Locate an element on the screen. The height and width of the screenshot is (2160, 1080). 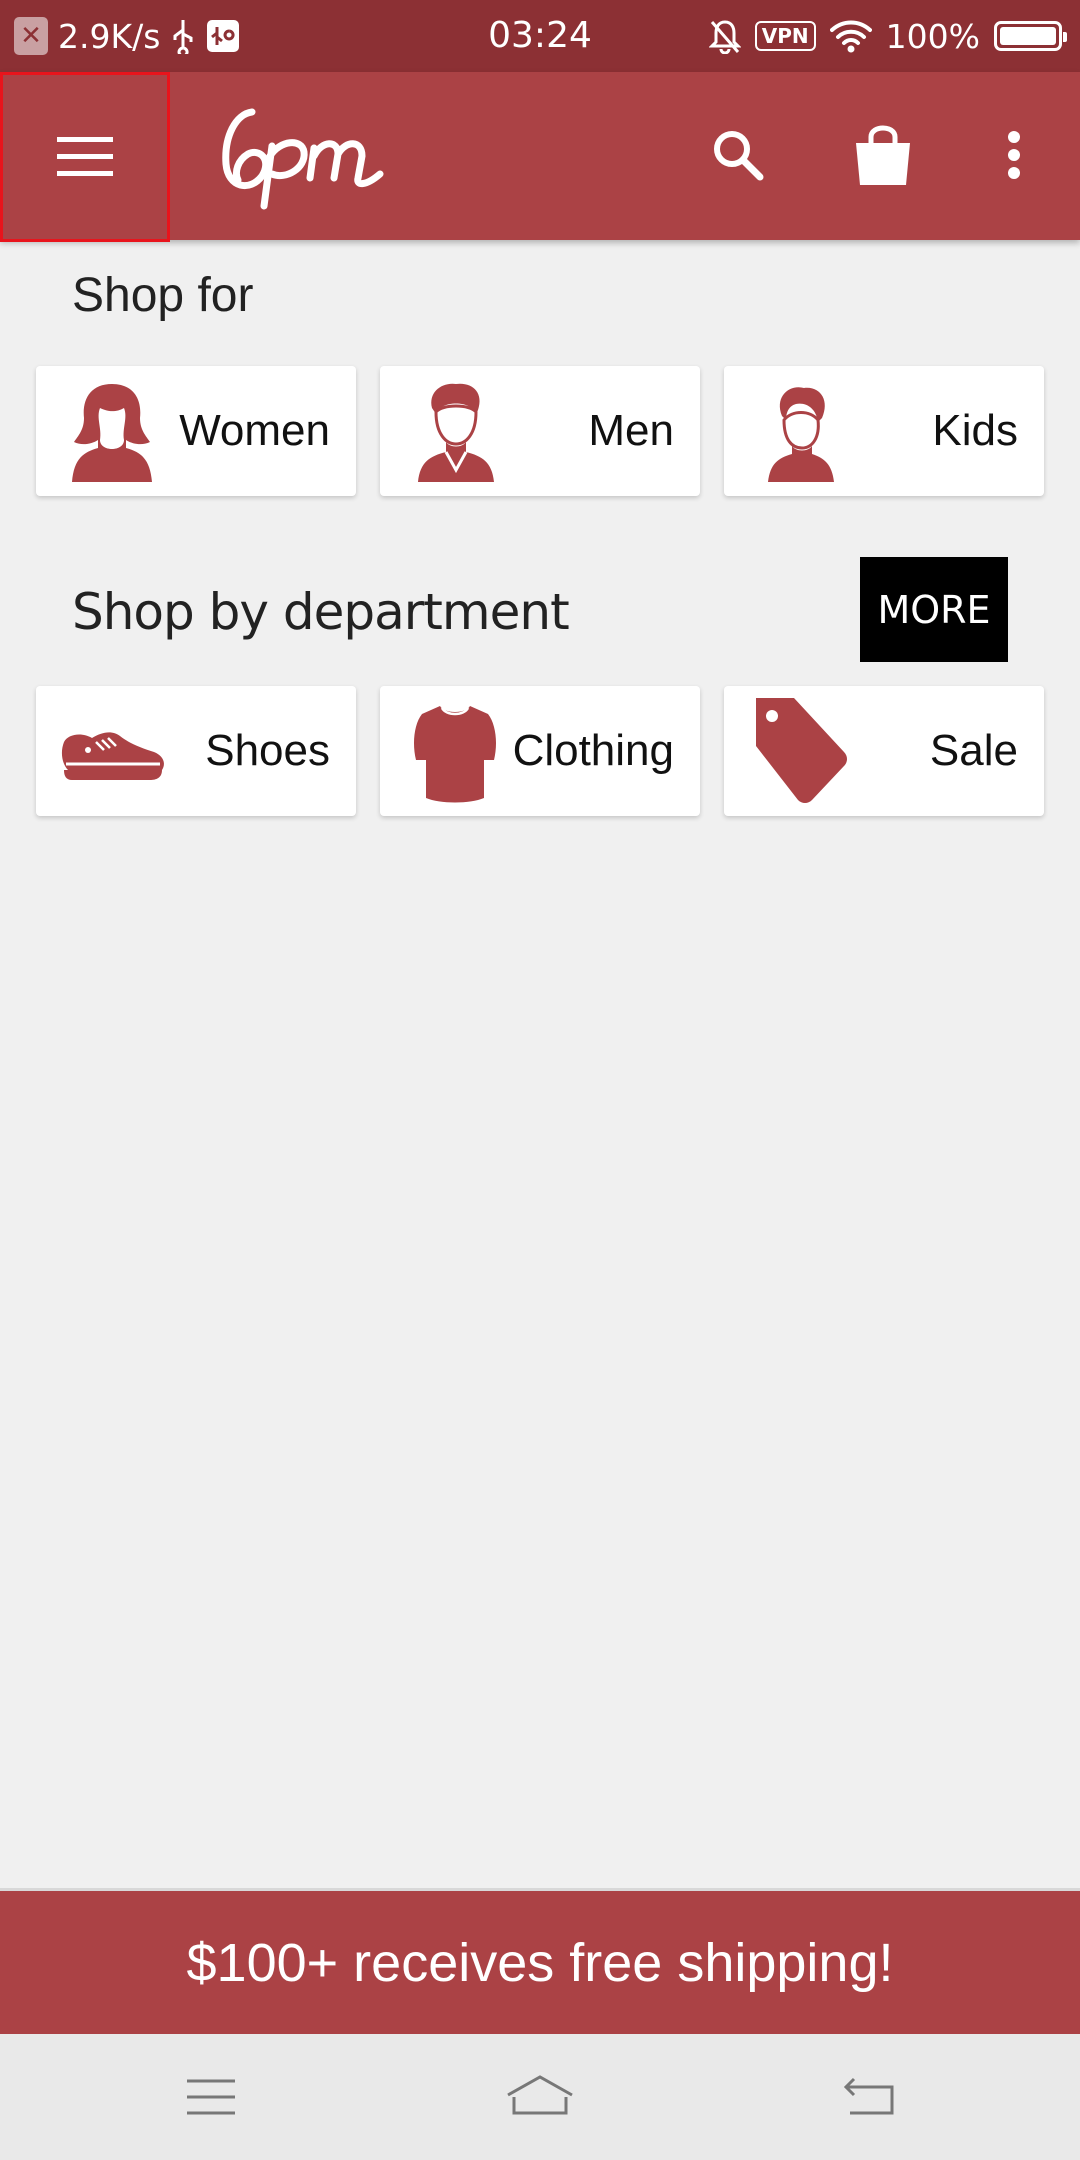
back-icon is located at coordinates (868, 2096).